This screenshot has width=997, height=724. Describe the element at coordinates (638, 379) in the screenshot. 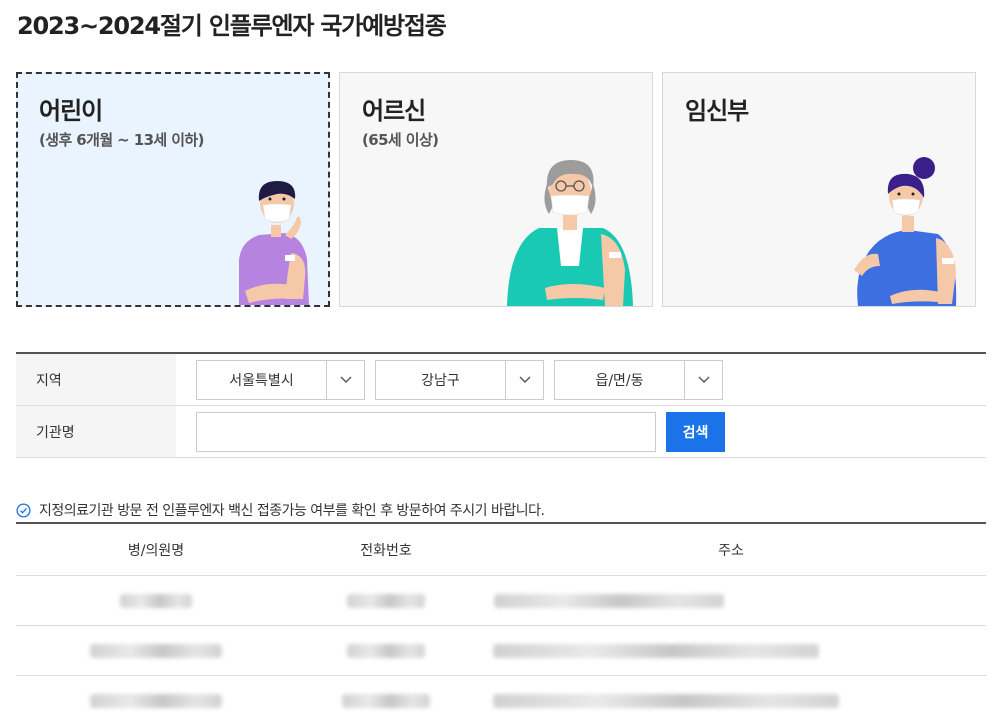

I see `dong-select: 읍/면/동` at that location.